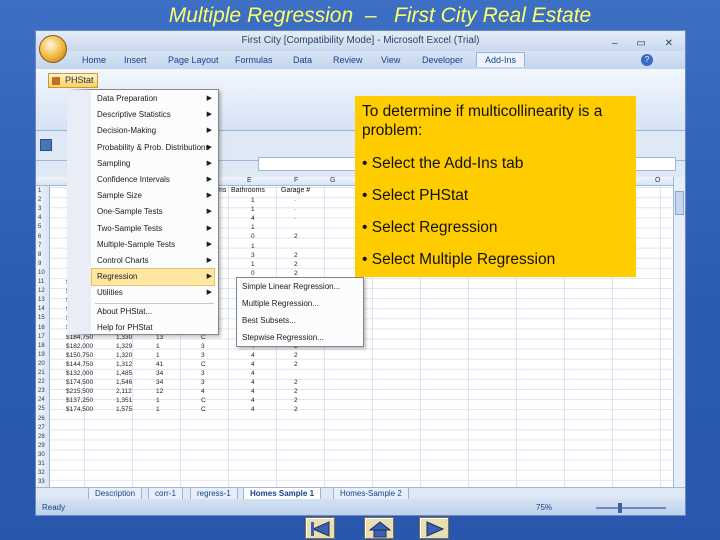  I want to click on row-number: 5, so click(39, 227).